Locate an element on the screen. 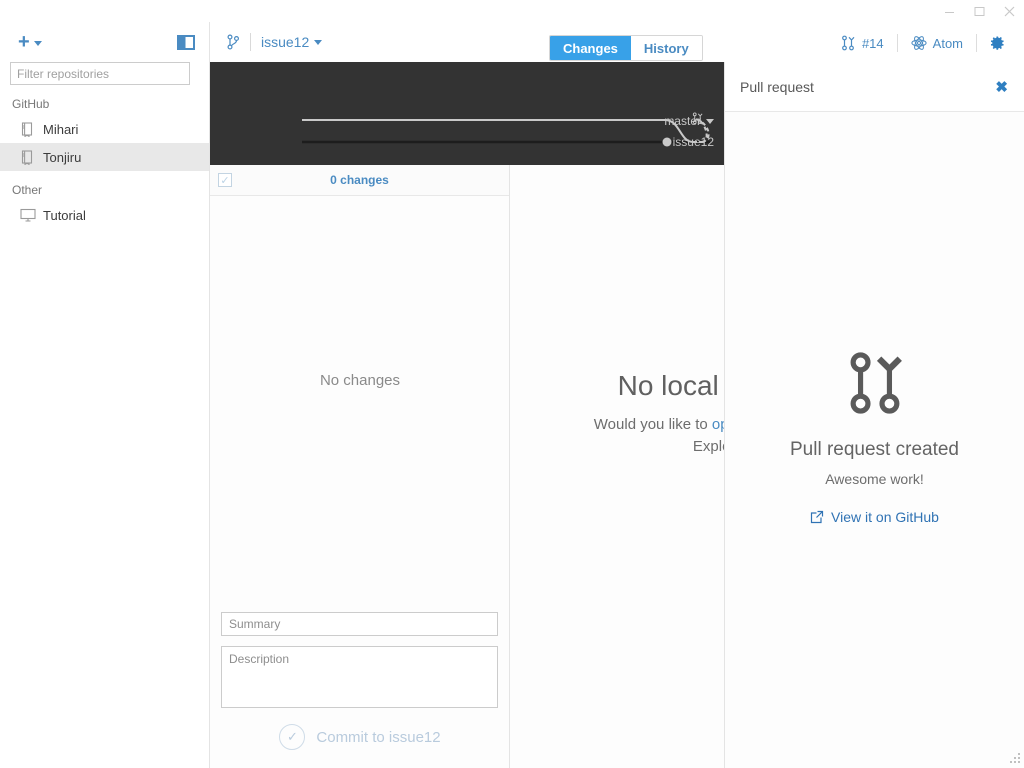  minimize-icon is located at coordinates (949, 11).